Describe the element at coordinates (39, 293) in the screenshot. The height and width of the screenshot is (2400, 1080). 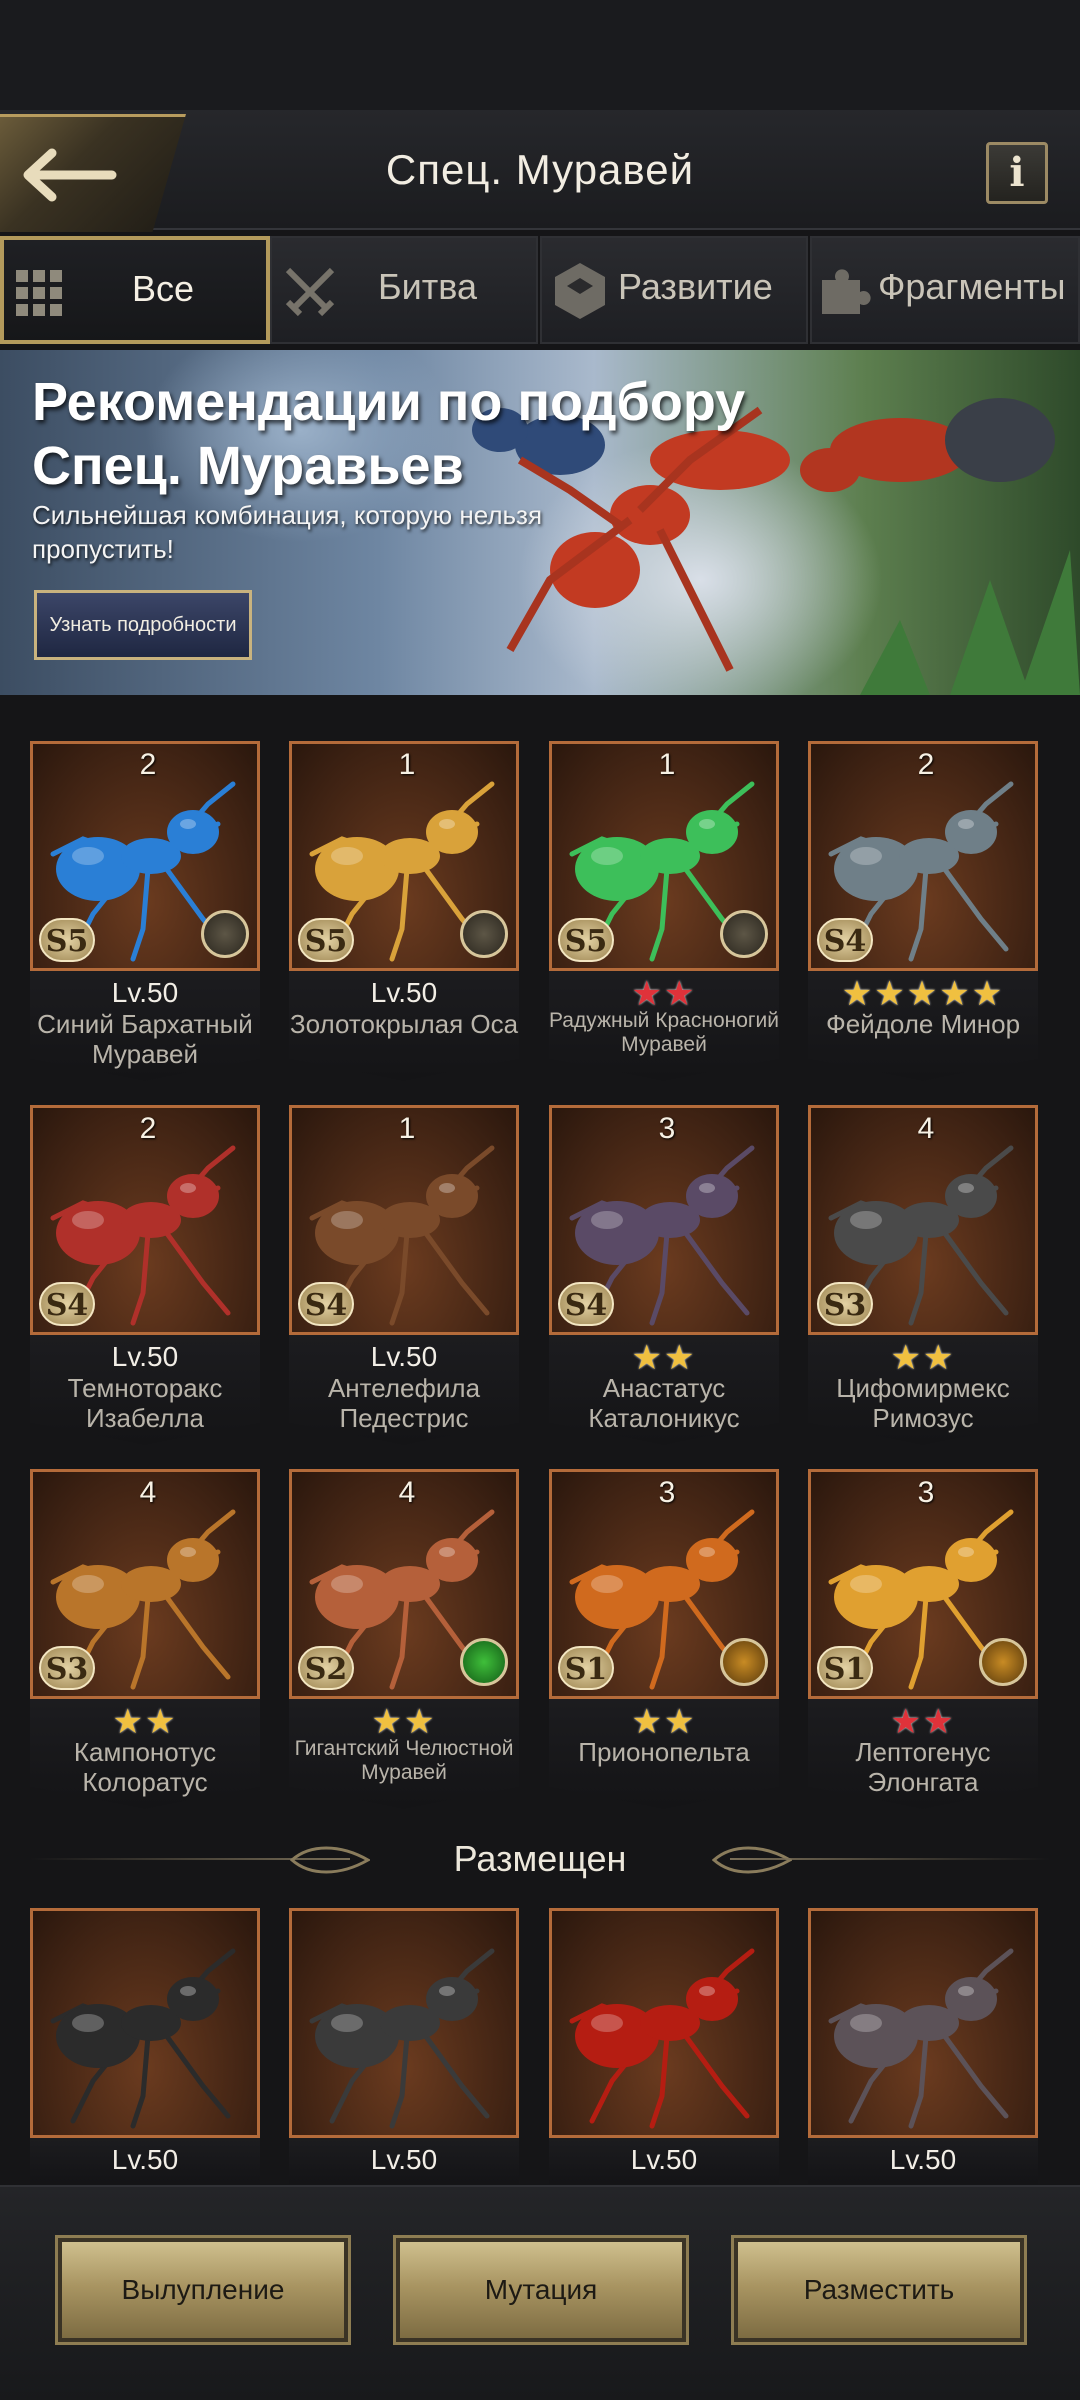
I see `grid-icon` at that location.